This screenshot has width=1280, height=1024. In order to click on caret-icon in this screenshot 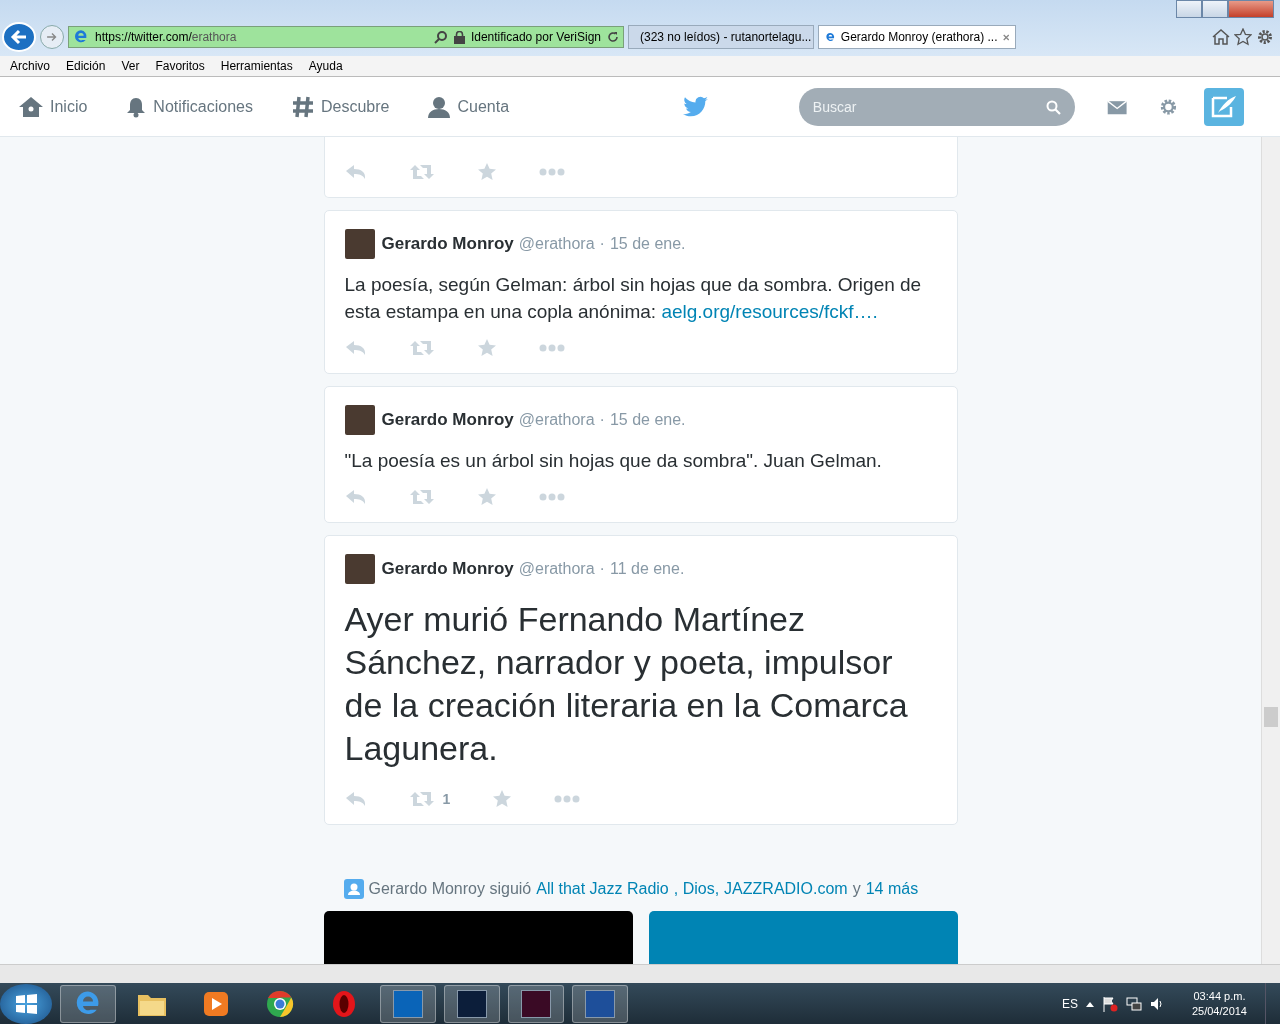, I will do `click(1089, 1003)`.